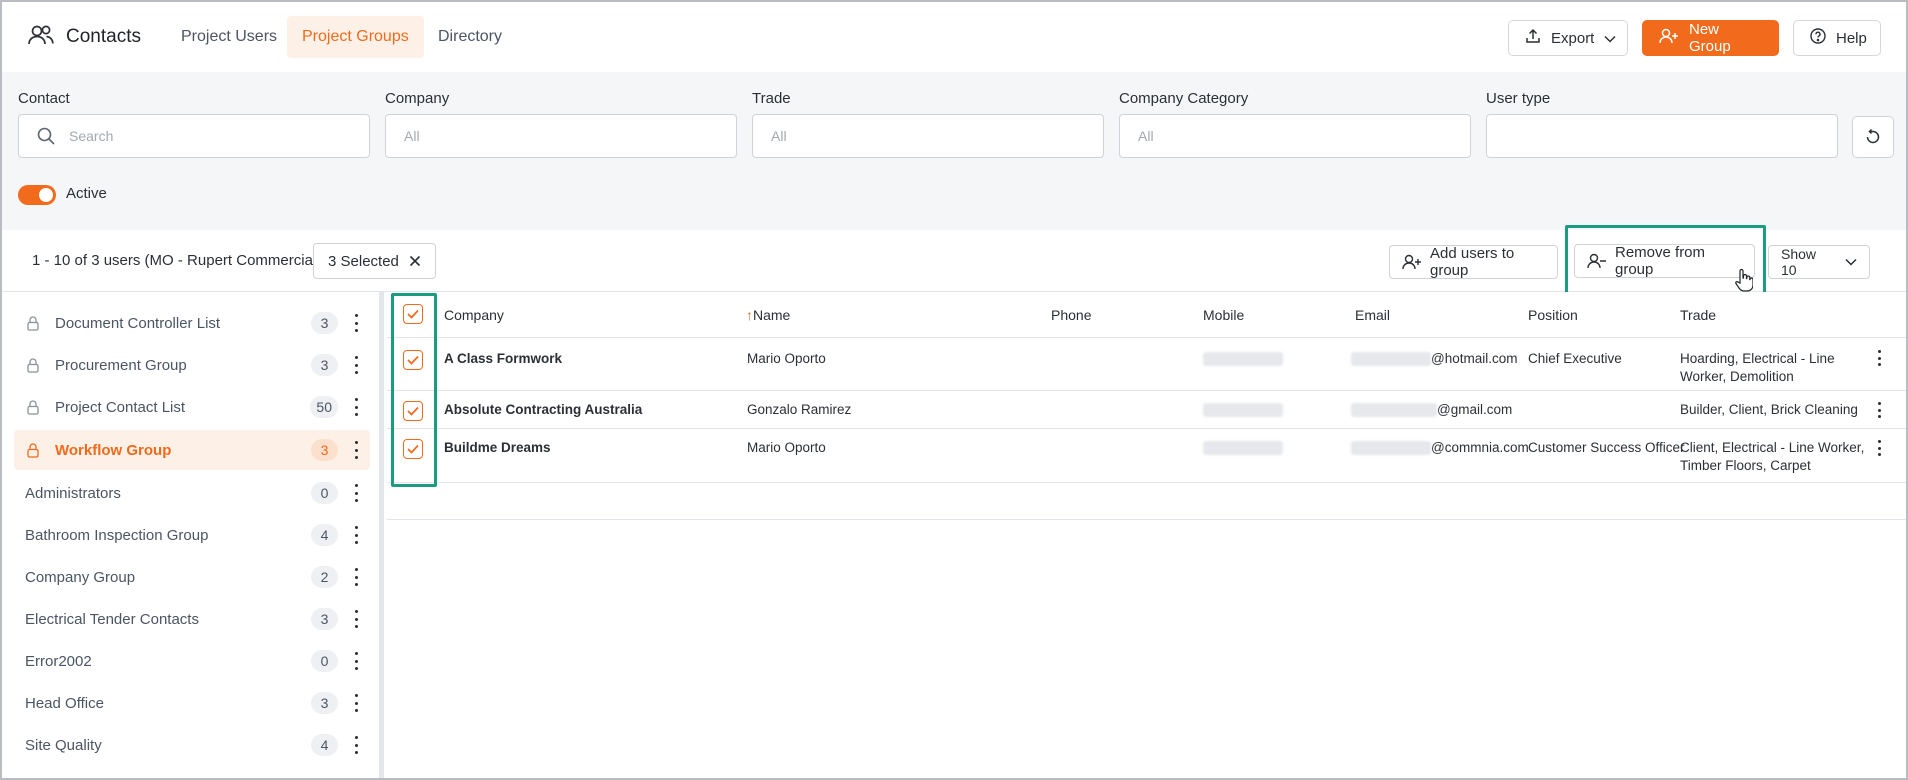 Image resolution: width=1908 pixels, height=780 pixels. Describe the element at coordinates (799, 409) in the screenshot. I see `cell-name: Gonzalo Ramirez` at that location.